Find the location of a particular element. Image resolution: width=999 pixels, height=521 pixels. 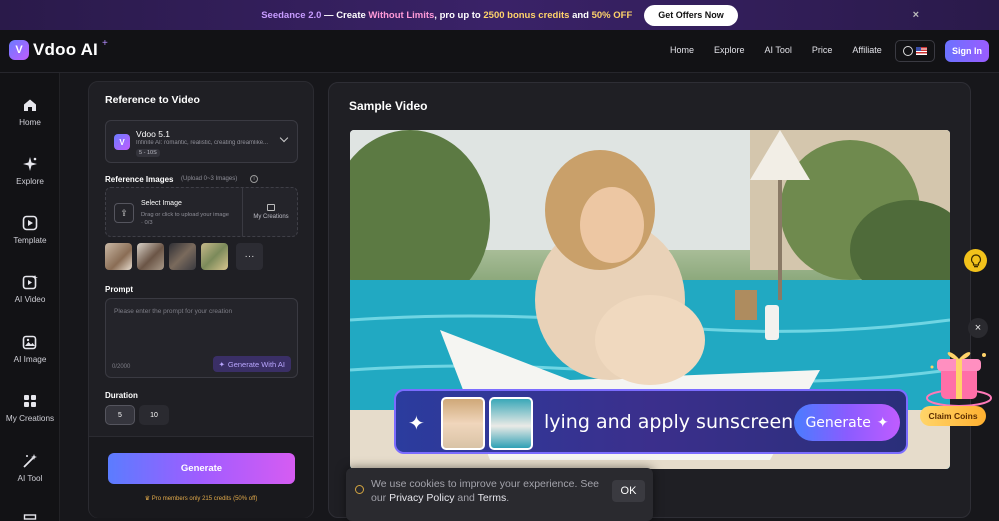

magic-wand-icon is located at coordinates (30, 461).